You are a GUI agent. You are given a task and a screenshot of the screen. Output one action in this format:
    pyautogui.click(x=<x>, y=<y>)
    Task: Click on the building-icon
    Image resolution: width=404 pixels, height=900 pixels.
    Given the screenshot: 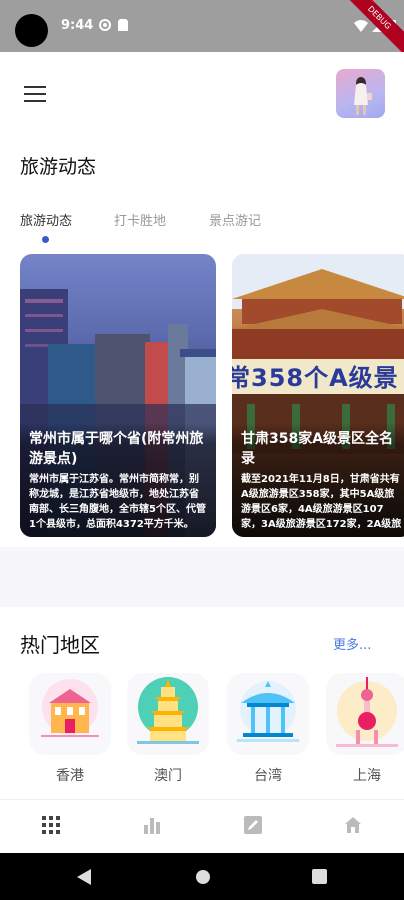 What is the action you would take?
    pyautogui.click(x=70, y=714)
    